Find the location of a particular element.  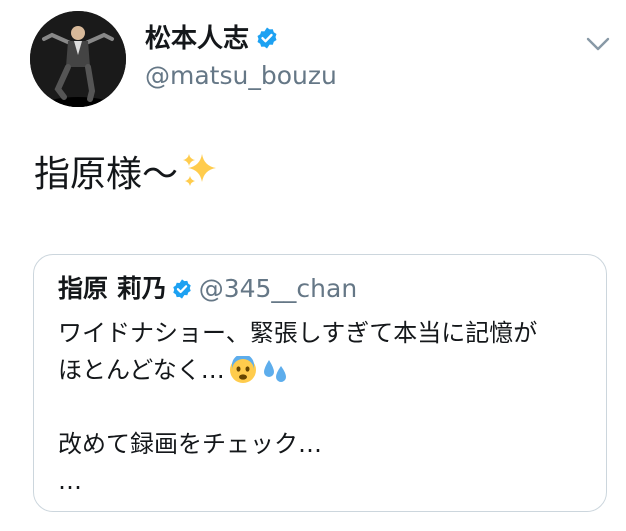

quote-display-name: 指原 莉乃 is located at coordinates (112, 288).